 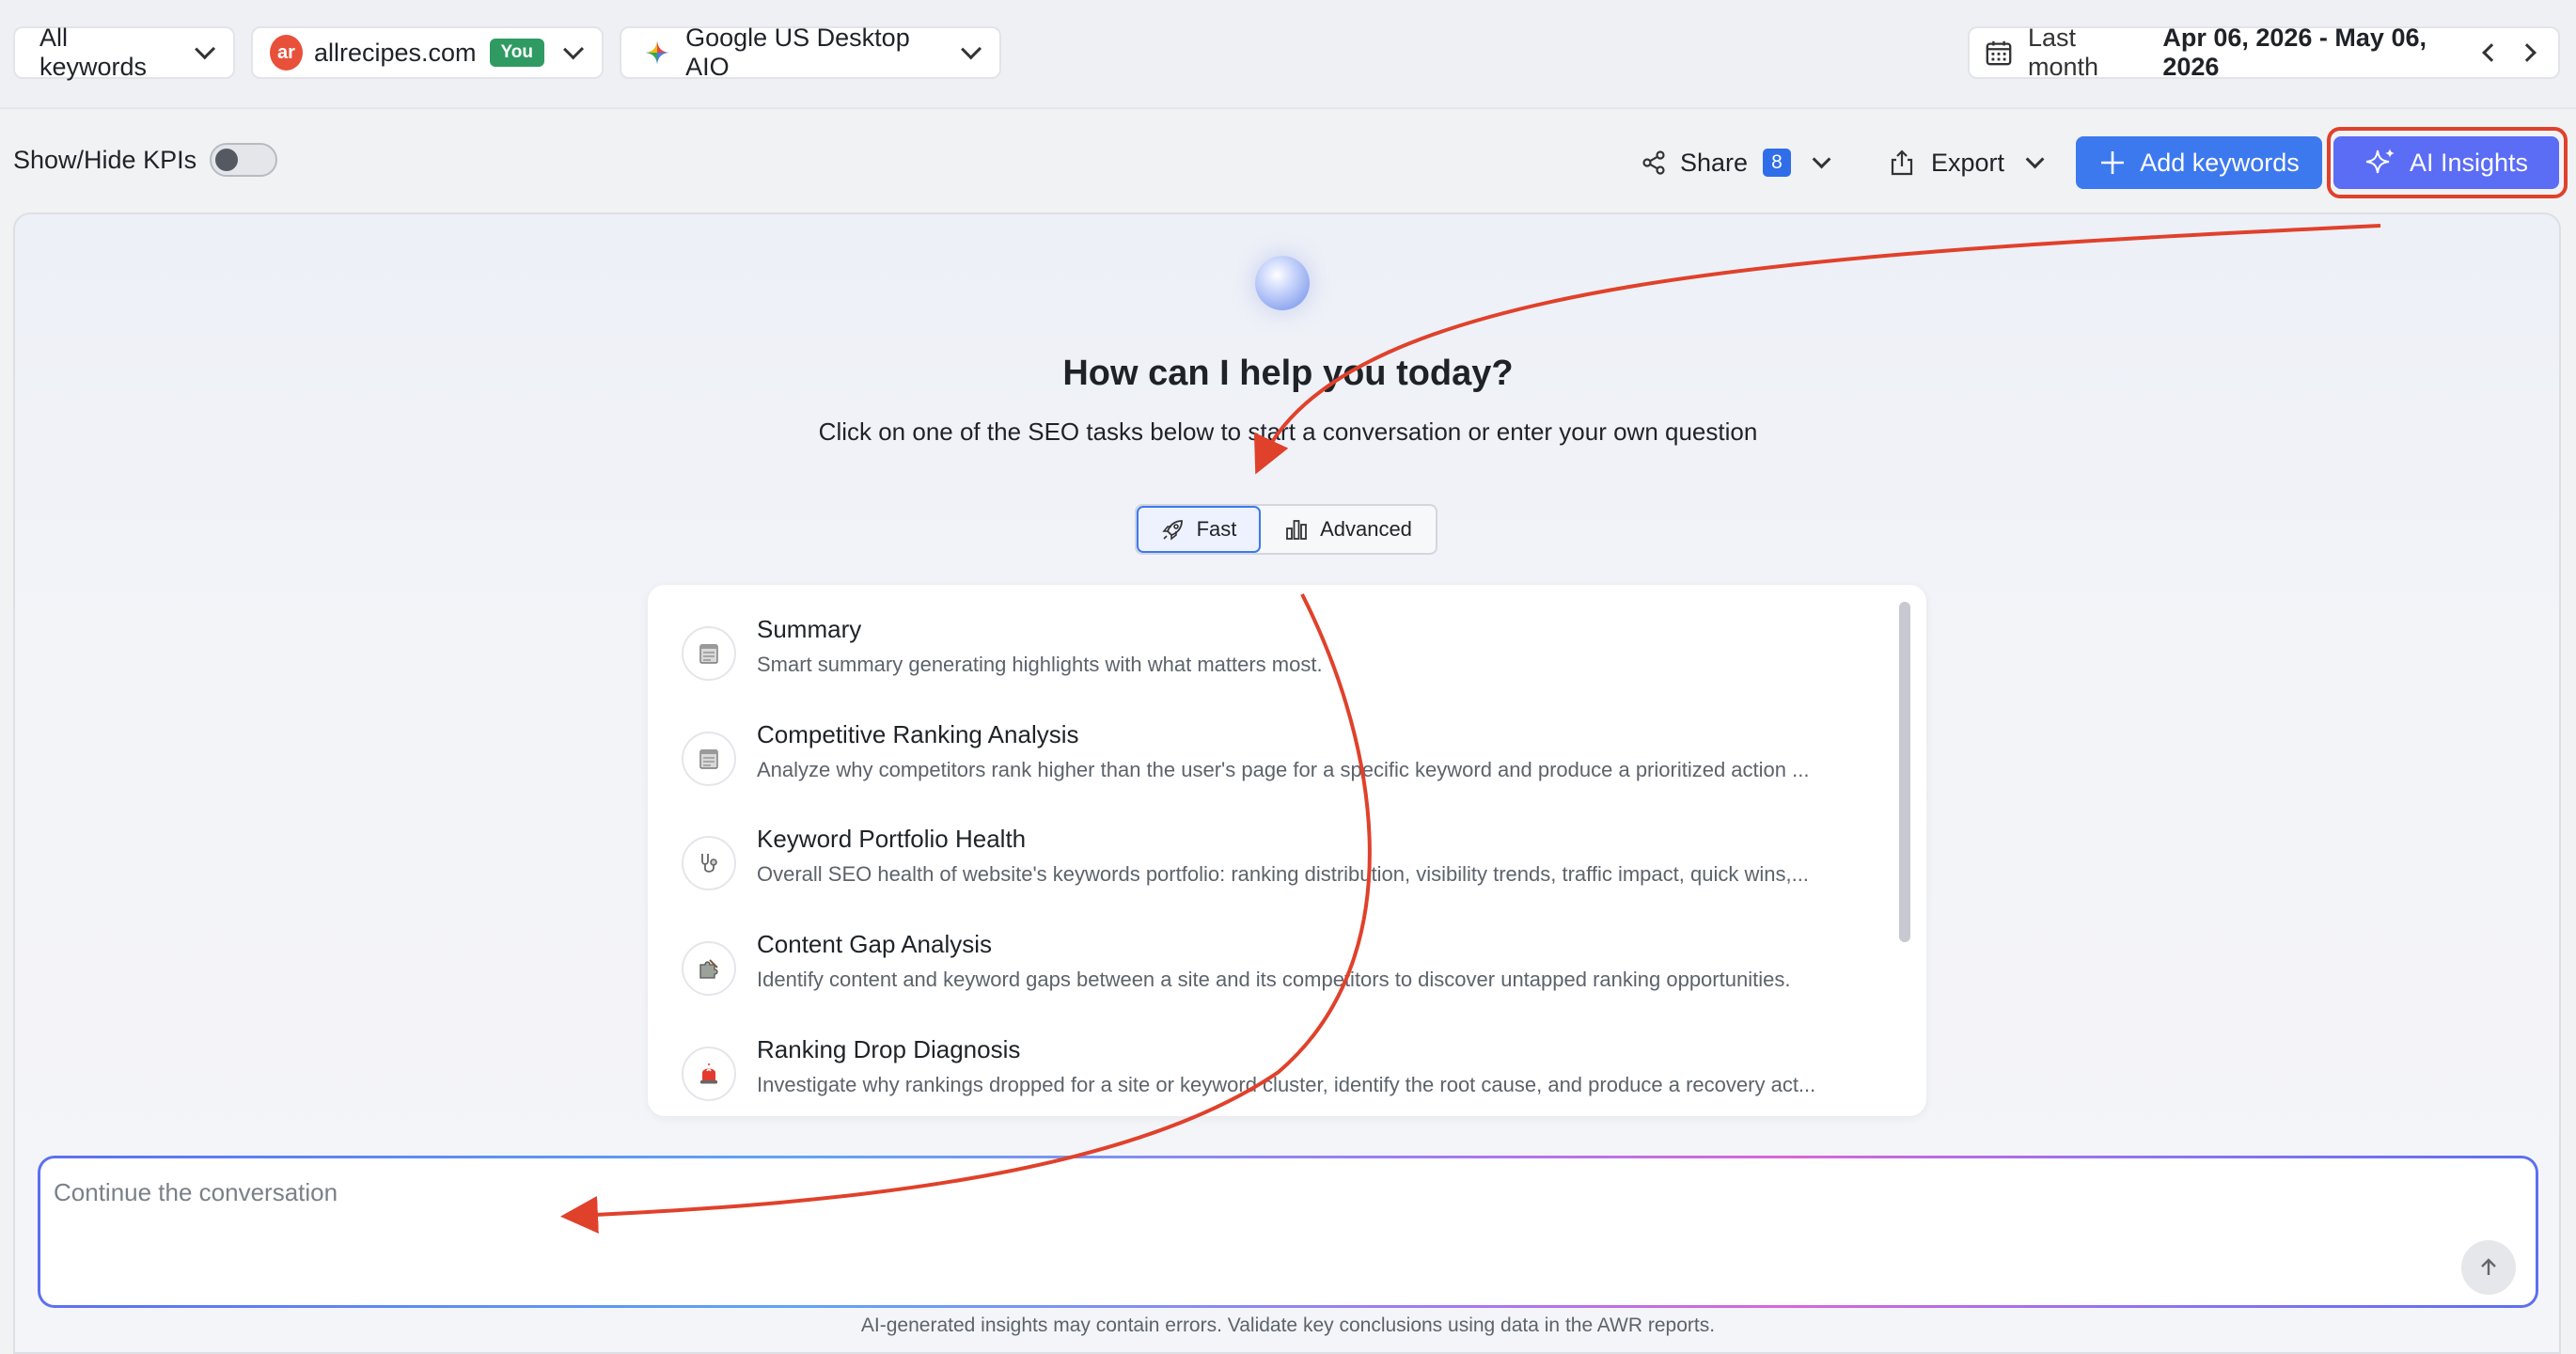 I want to click on task-list-scrollbar, so click(x=1905, y=772).